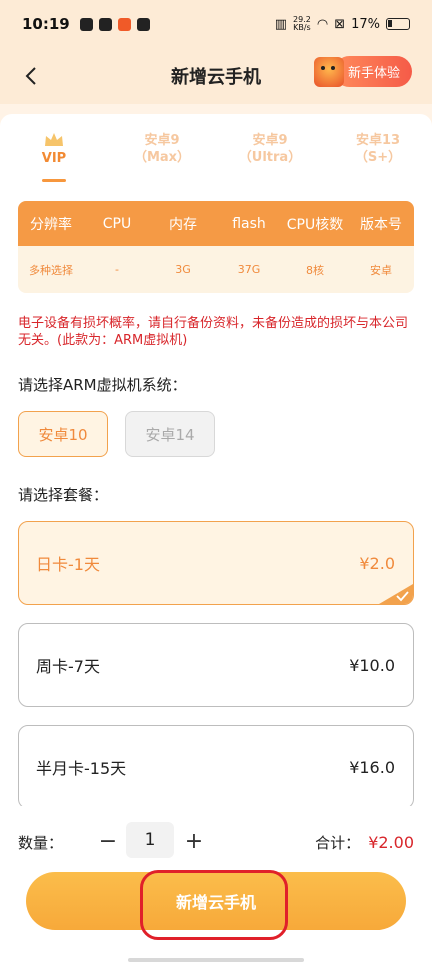 This screenshot has height=964, width=432. What do you see at coordinates (378, 149) in the screenshot?
I see `tab-android13-splus: 安卓13 （S+）` at bounding box center [378, 149].